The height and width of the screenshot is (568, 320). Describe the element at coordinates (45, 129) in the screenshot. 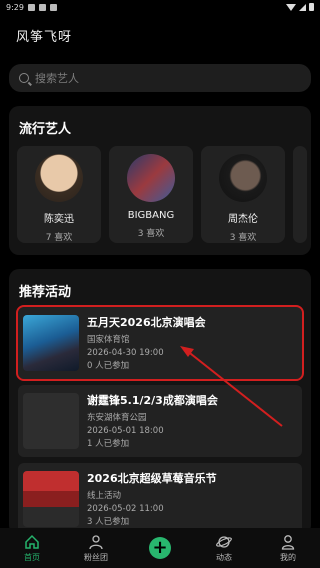

I see `section-title: 流行艺人` at that location.